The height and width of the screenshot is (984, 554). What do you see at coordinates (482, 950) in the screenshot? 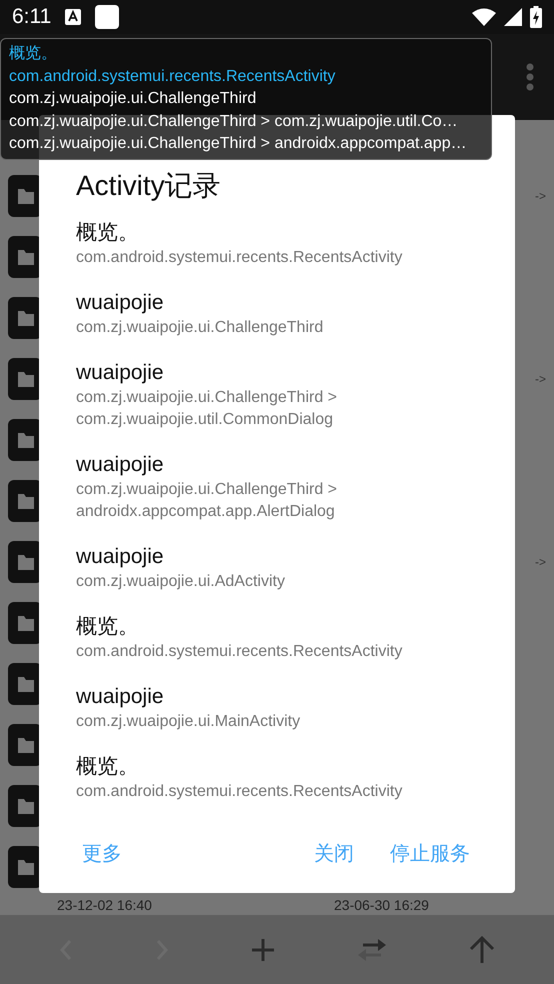
I see `up-icon` at bounding box center [482, 950].